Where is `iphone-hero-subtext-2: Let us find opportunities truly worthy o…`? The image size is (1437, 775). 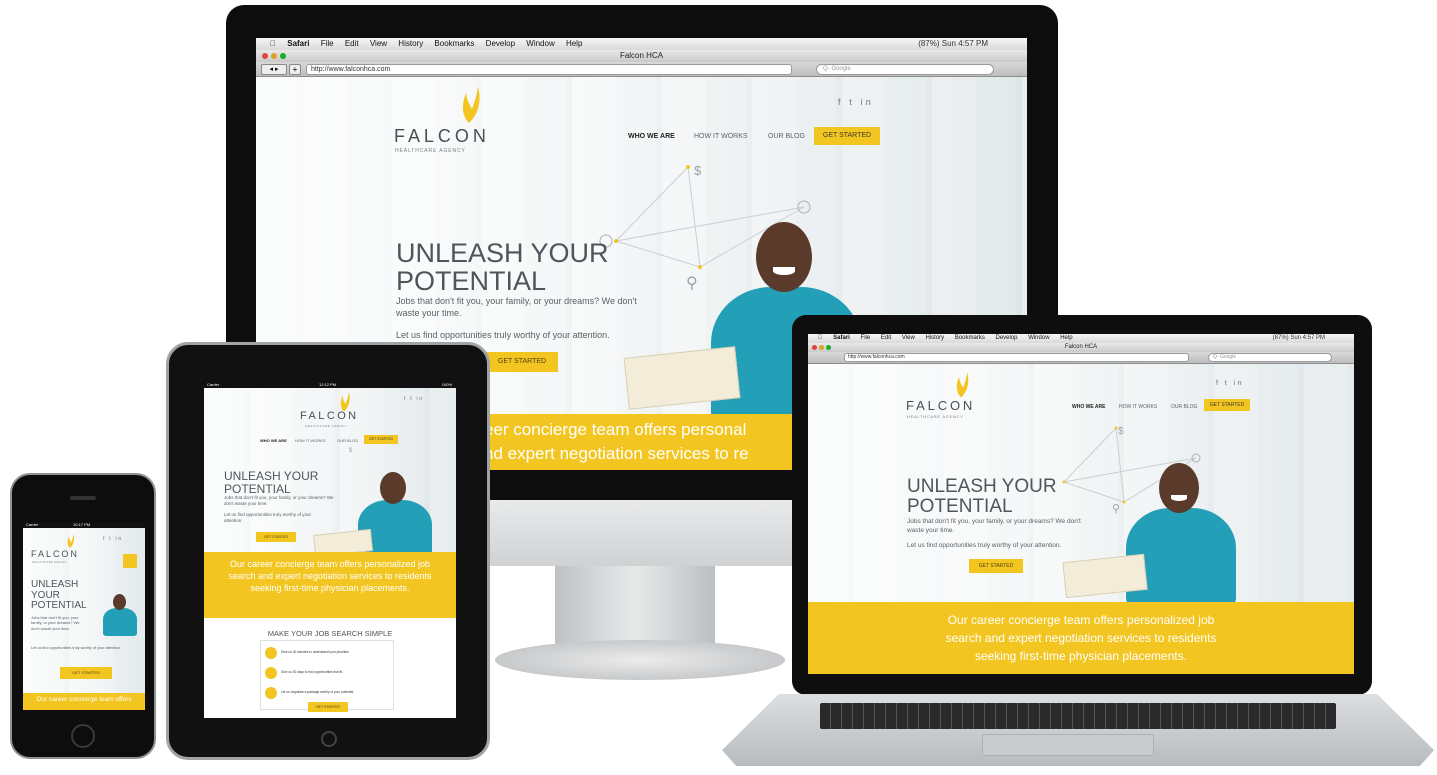 iphone-hero-subtext-2: Let us find opportunities truly worthy o… is located at coordinates (76, 648).